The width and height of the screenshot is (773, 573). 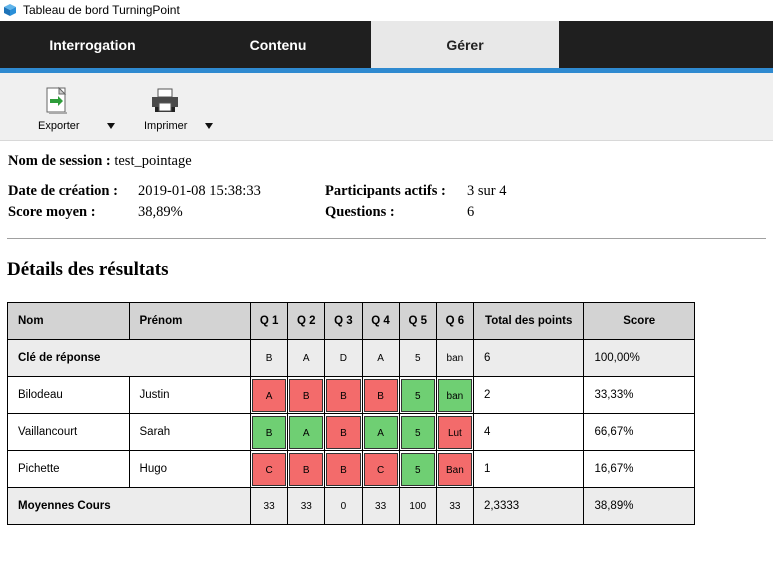 What do you see at coordinates (455, 358) in the screenshot?
I see `key-answer: ban` at bounding box center [455, 358].